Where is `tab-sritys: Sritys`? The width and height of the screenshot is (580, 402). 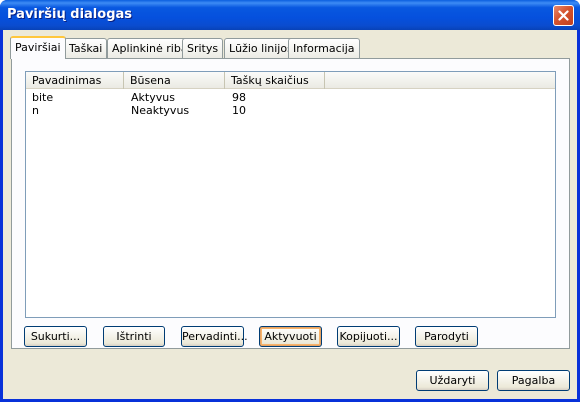
tab-sritys: Sritys is located at coordinates (203, 48).